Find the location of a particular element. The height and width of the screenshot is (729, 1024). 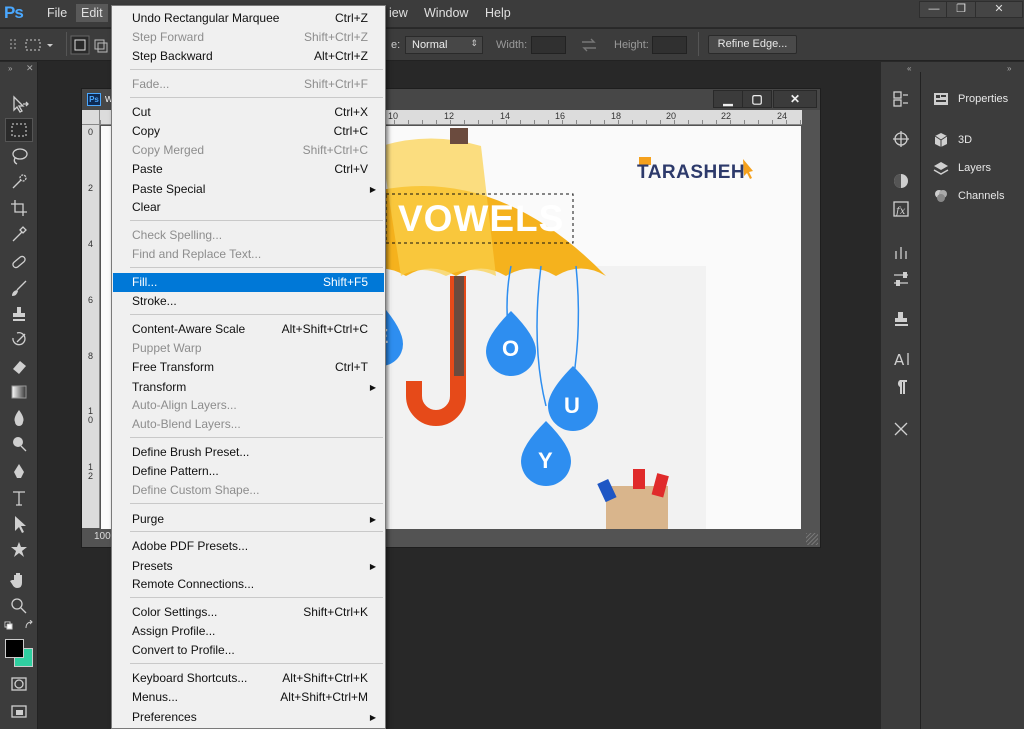

clone-source-panel-icon is located at coordinates (901, 319).